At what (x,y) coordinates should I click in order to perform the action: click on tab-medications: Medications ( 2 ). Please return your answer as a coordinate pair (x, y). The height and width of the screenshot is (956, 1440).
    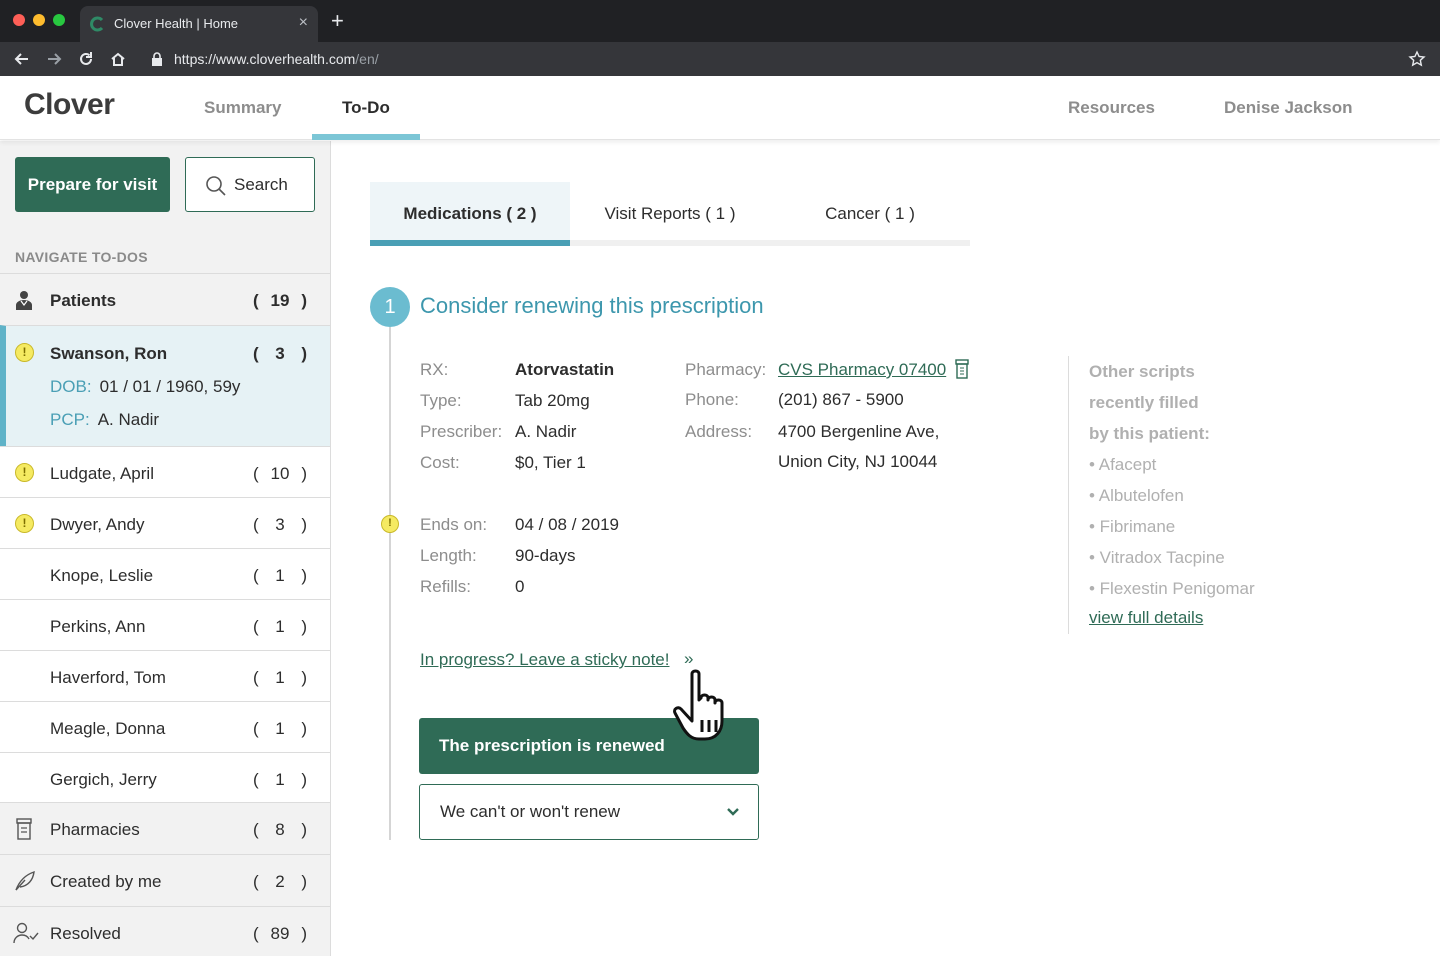
    Looking at the image, I should click on (470, 214).